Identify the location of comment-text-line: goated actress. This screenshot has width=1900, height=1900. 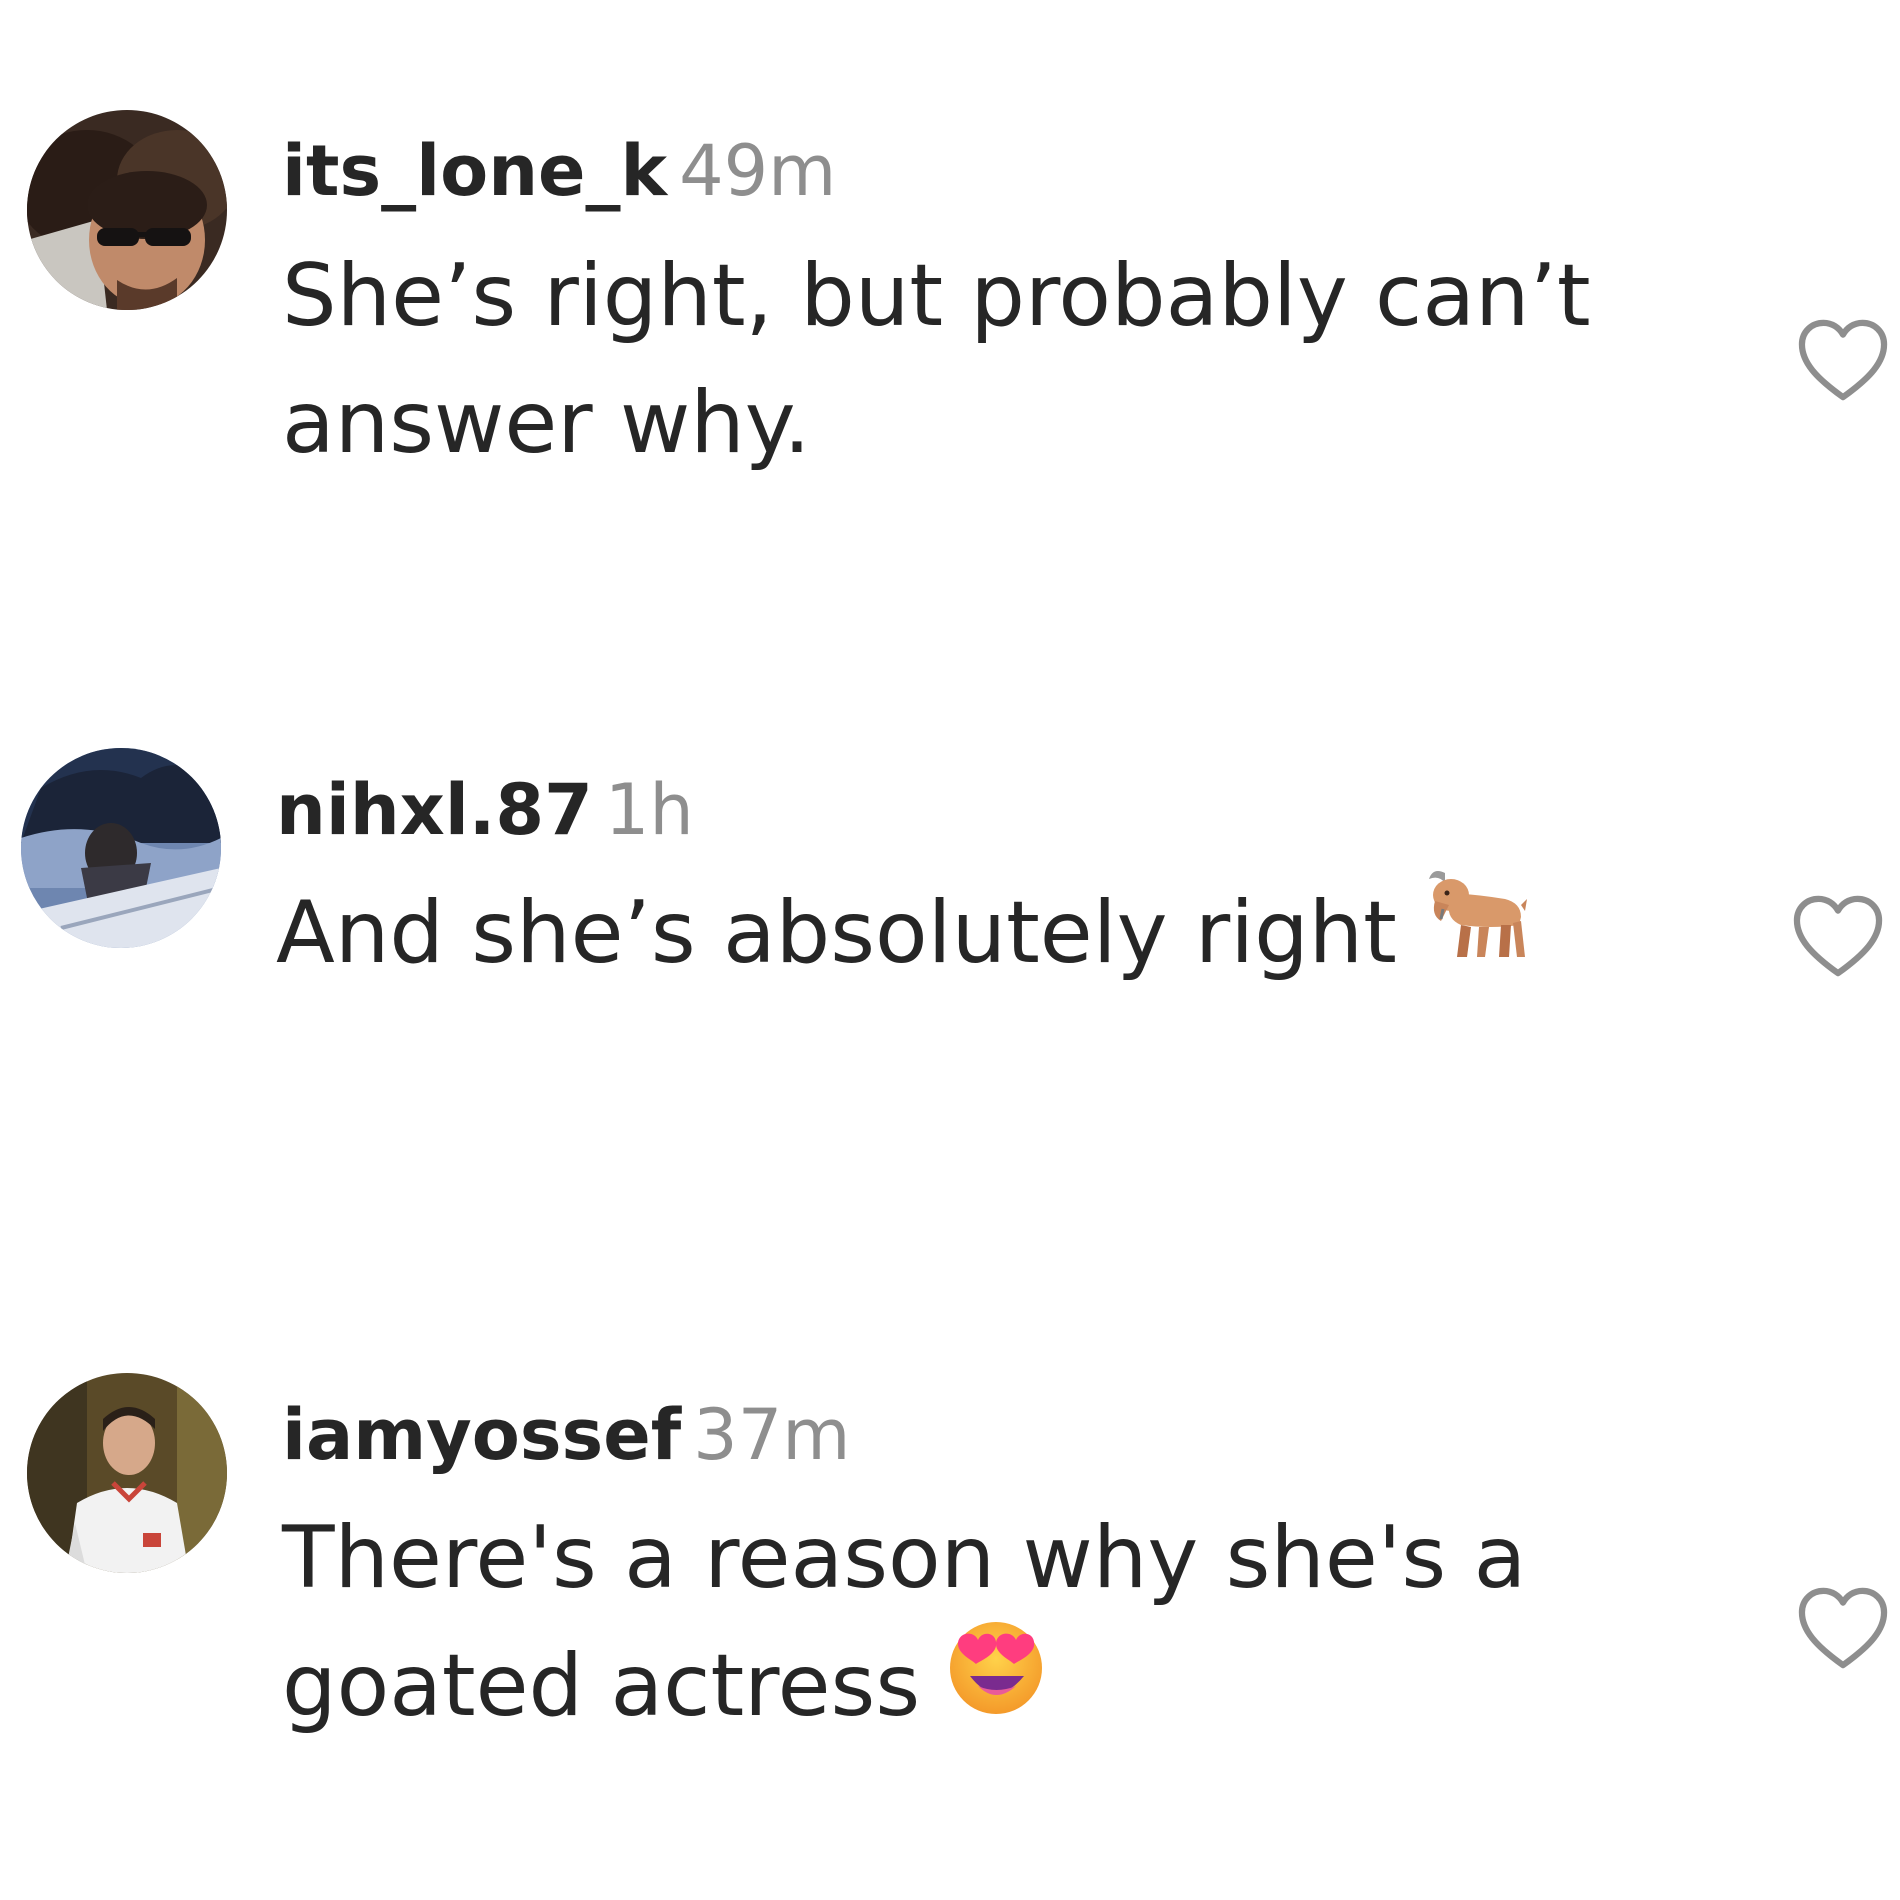
(904, 1691).